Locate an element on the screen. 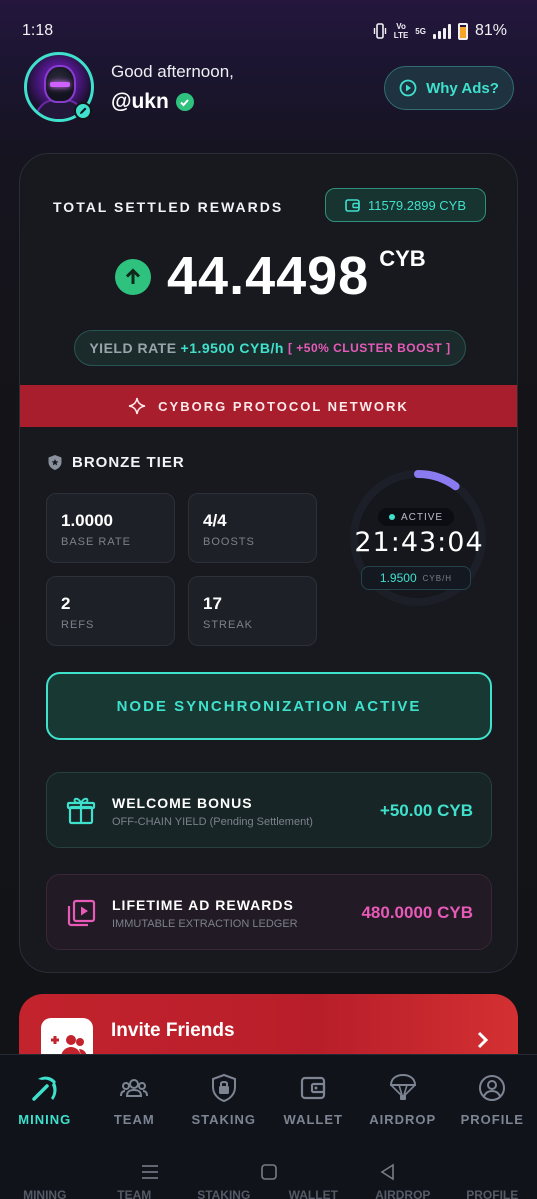 This screenshot has width=537, height=1199. lock-shield-icon is located at coordinates (223, 1088).